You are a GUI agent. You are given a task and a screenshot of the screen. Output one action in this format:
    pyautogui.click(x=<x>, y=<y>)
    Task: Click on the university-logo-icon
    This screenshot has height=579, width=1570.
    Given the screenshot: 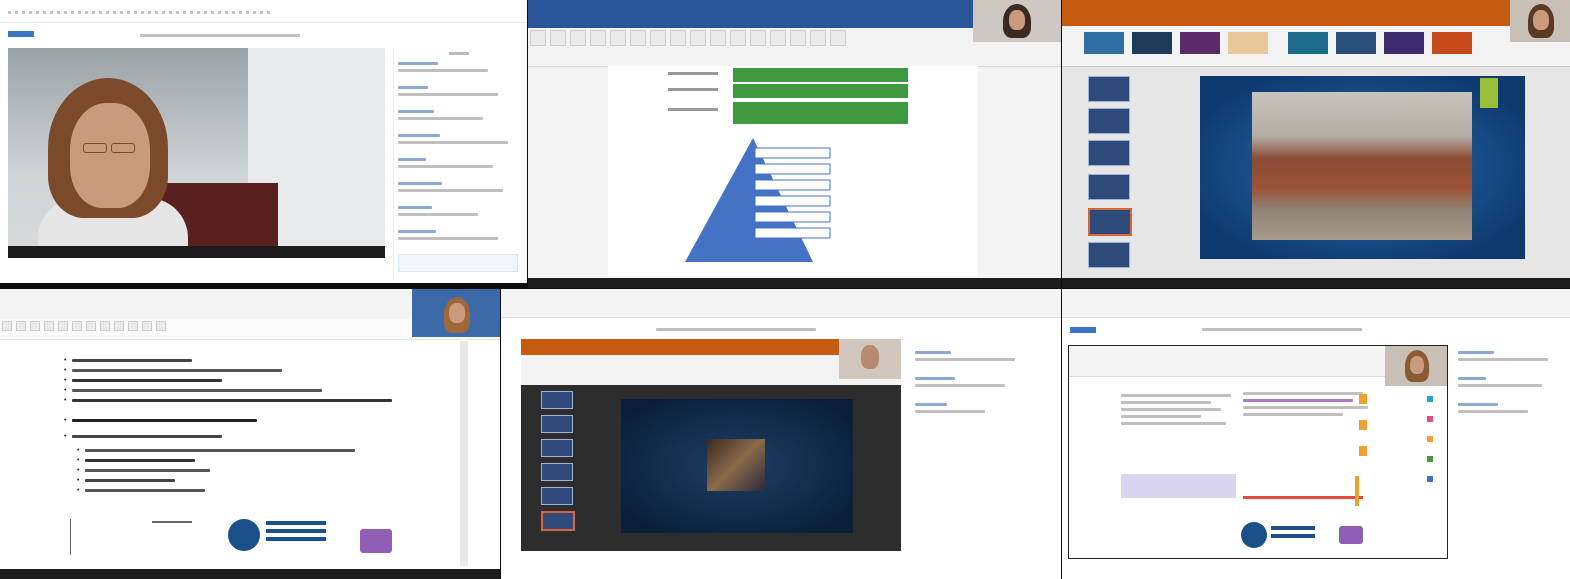 What is the action you would take?
    pyautogui.click(x=100, y=537)
    